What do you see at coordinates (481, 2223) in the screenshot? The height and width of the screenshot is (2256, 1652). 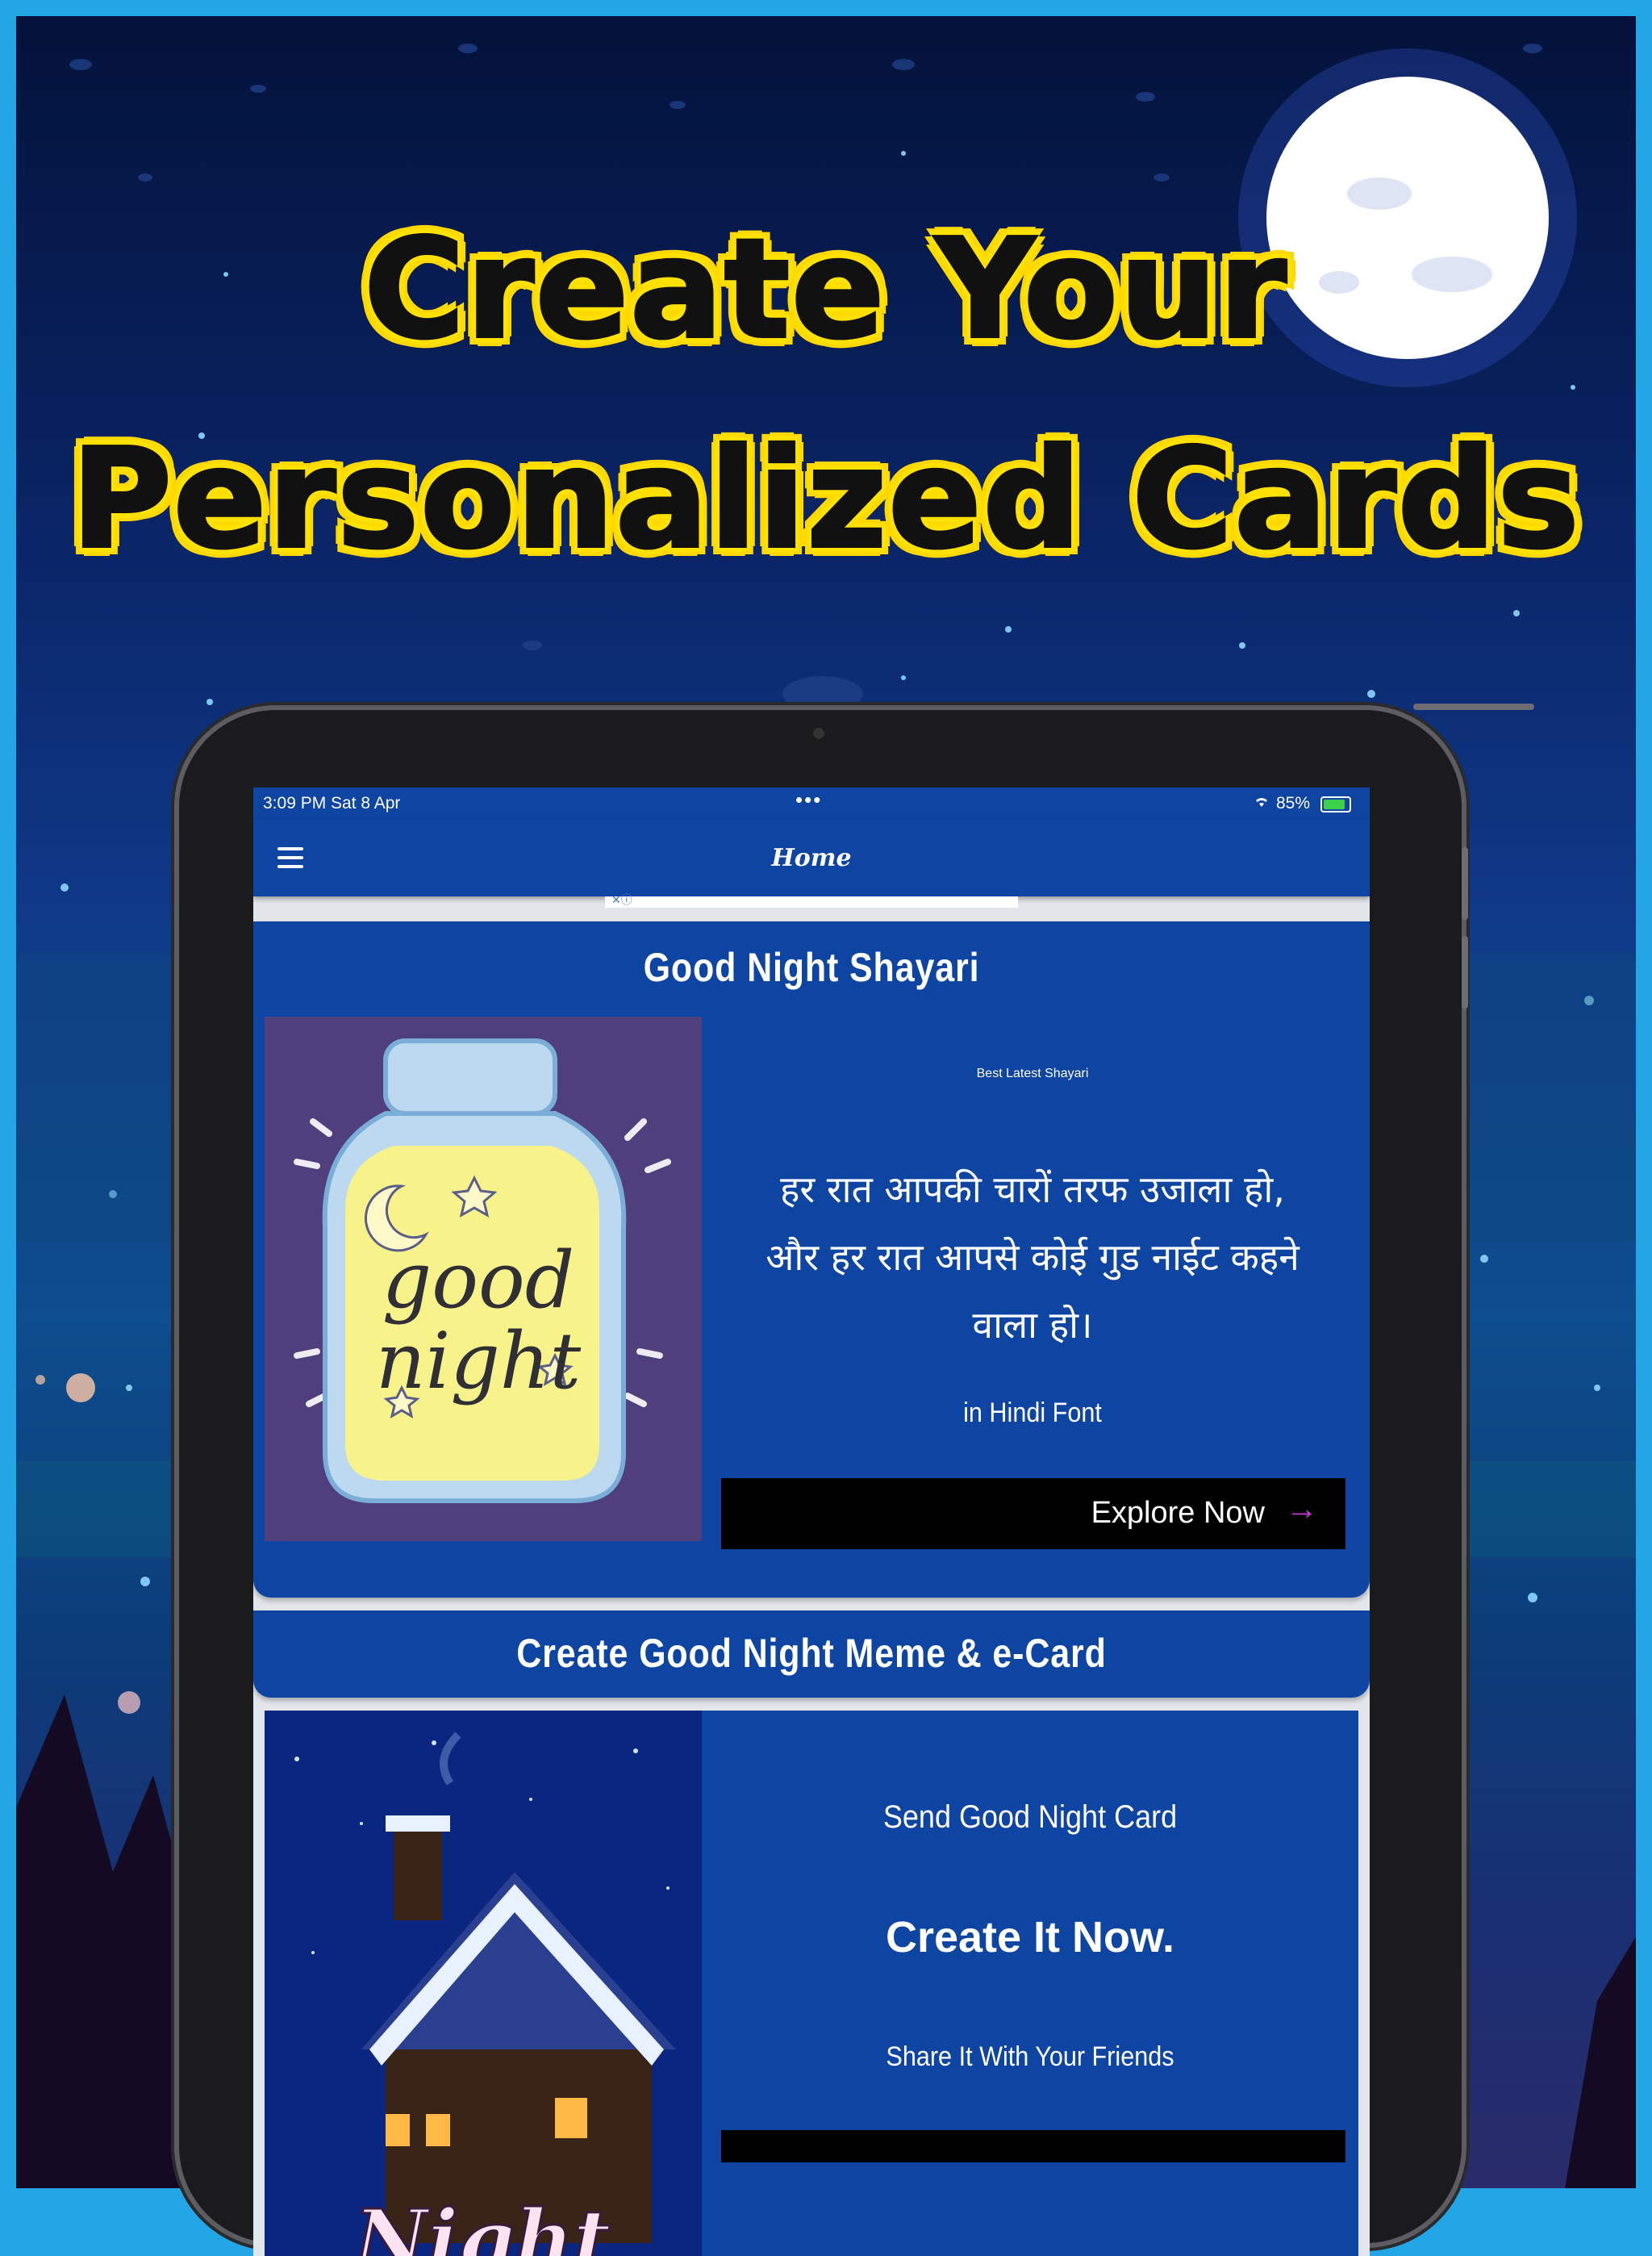 I see `image-night-text: Night` at bounding box center [481, 2223].